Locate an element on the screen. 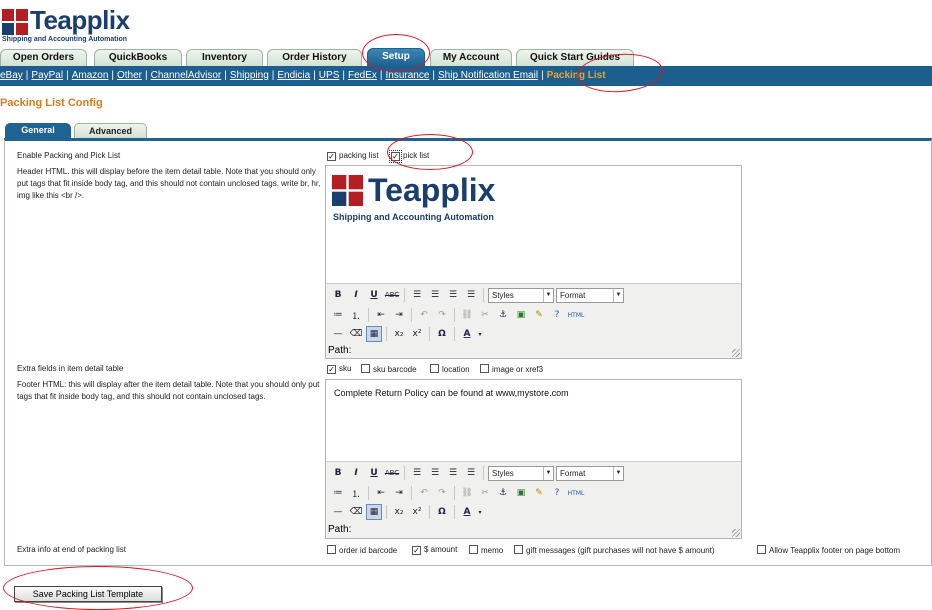  subnav-packing-list: Packing List is located at coordinates (576, 75).